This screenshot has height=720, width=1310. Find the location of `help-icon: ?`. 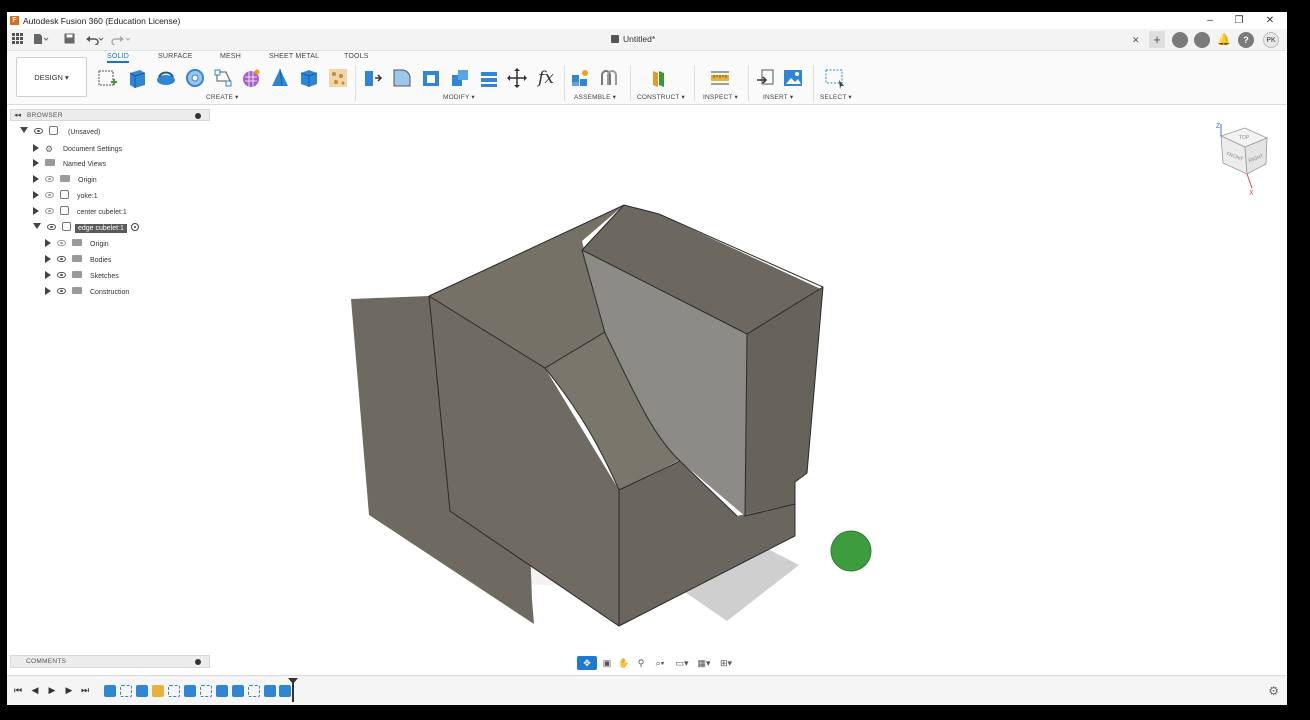

help-icon: ? is located at coordinates (1246, 40).